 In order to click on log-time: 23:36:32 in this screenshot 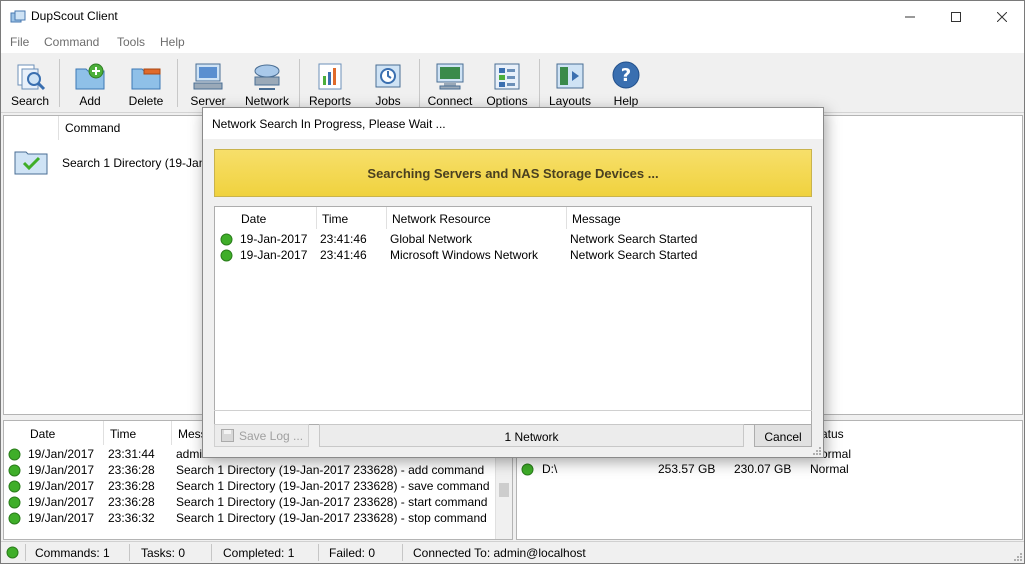, I will do `click(131, 518)`.